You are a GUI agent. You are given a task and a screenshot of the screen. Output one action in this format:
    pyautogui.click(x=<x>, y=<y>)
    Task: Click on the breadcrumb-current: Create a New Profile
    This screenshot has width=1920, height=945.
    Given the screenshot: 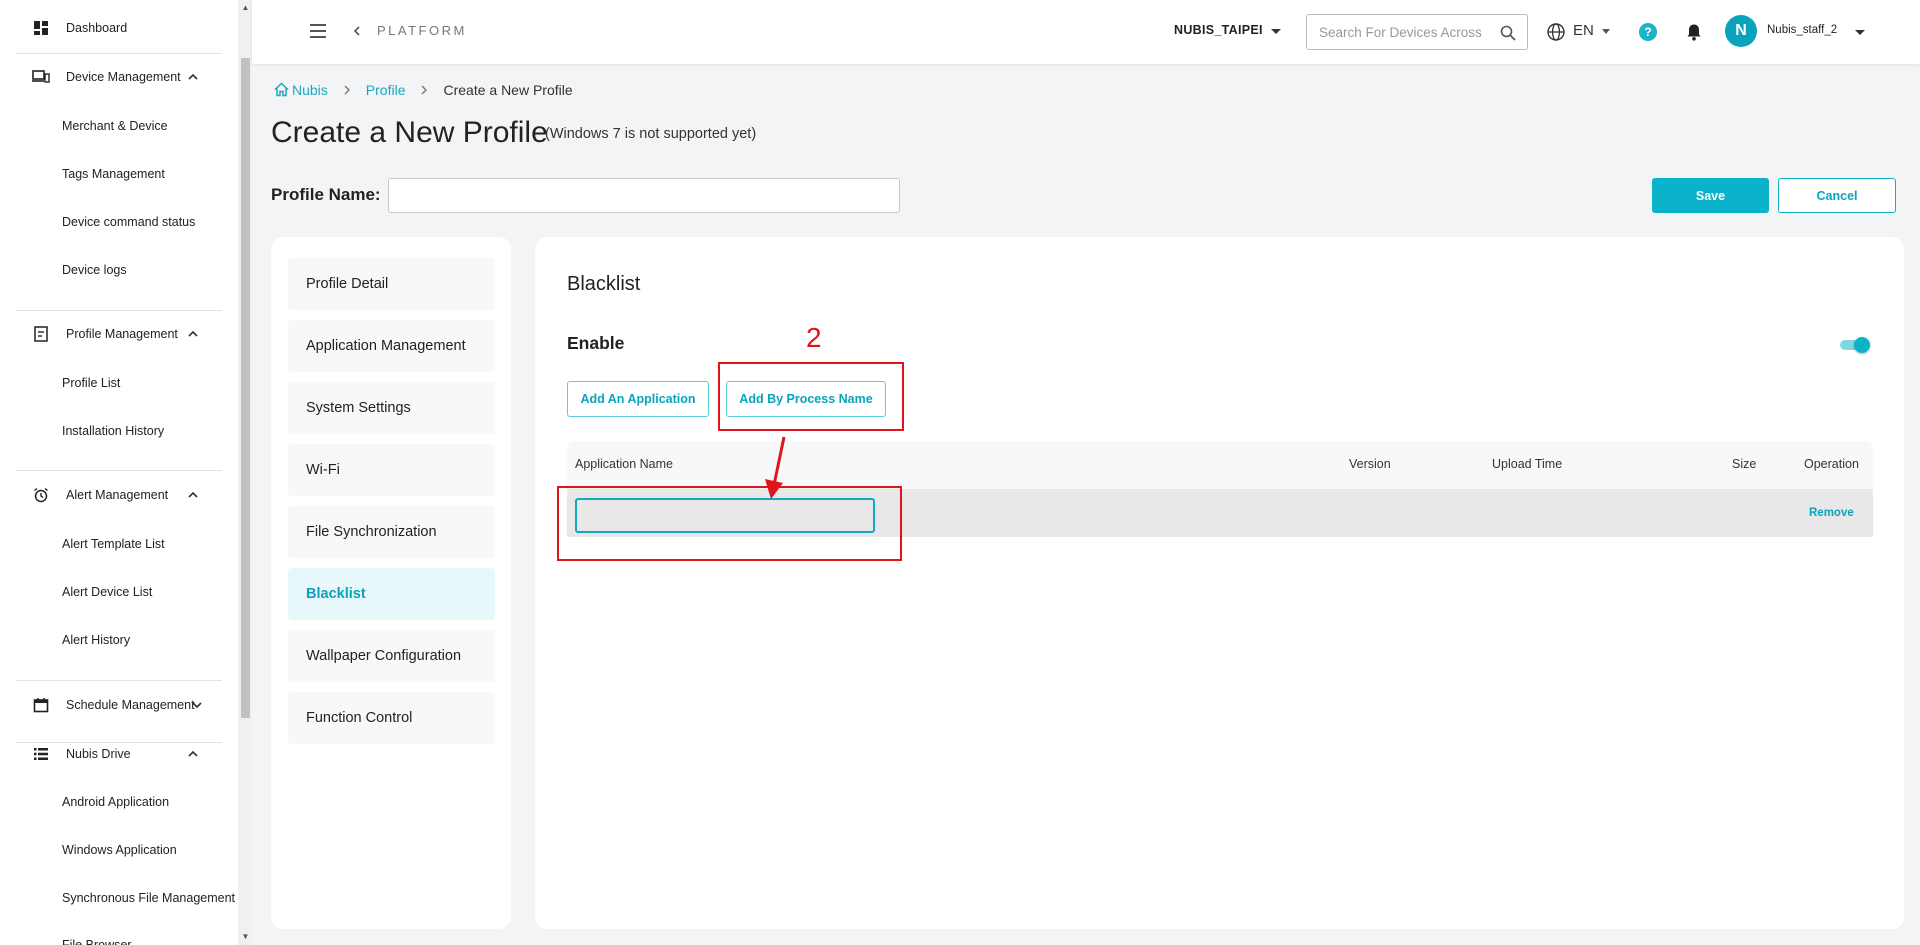 What is the action you would take?
    pyautogui.click(x=508, y=89)
    